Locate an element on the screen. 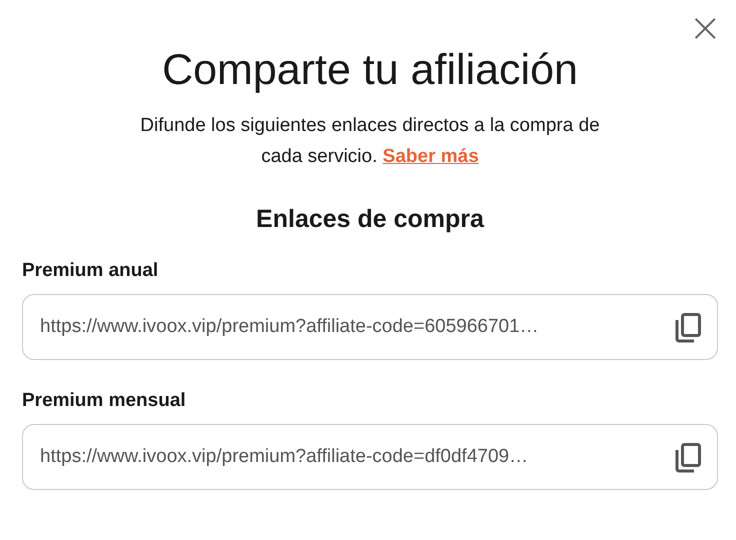 This screenshot has height=540, width=736. field-label: Premium anual is located at coordinates (91, 271).